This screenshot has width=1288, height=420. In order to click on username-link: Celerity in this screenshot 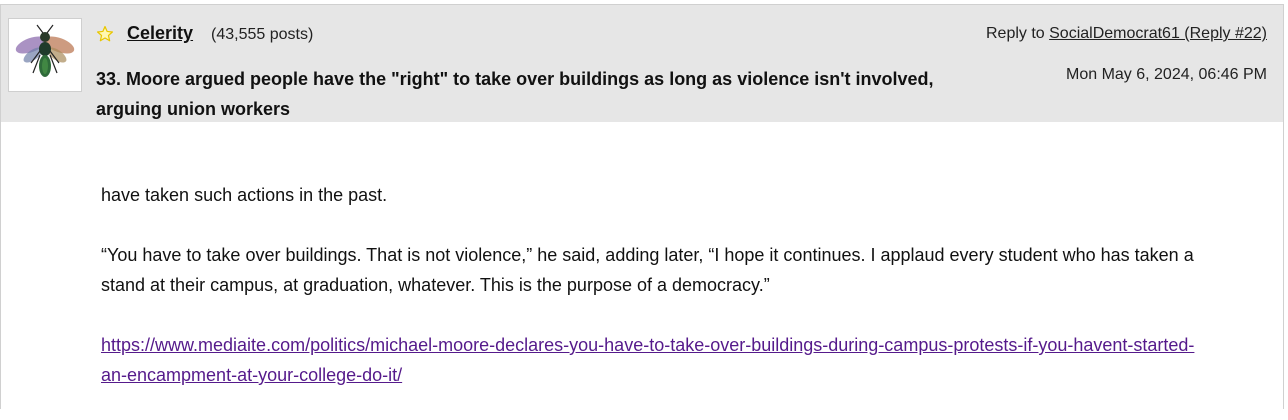, I will do `click(160, 33)`.